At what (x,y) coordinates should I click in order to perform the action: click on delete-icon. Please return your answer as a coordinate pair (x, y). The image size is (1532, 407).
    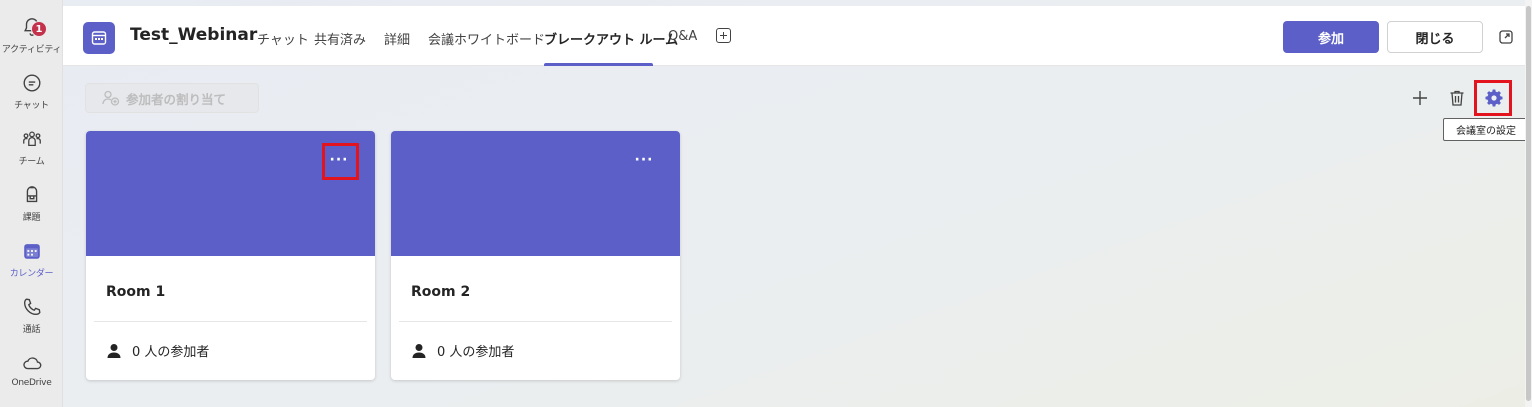
    Looking at the image, I should click on (1457, 98).